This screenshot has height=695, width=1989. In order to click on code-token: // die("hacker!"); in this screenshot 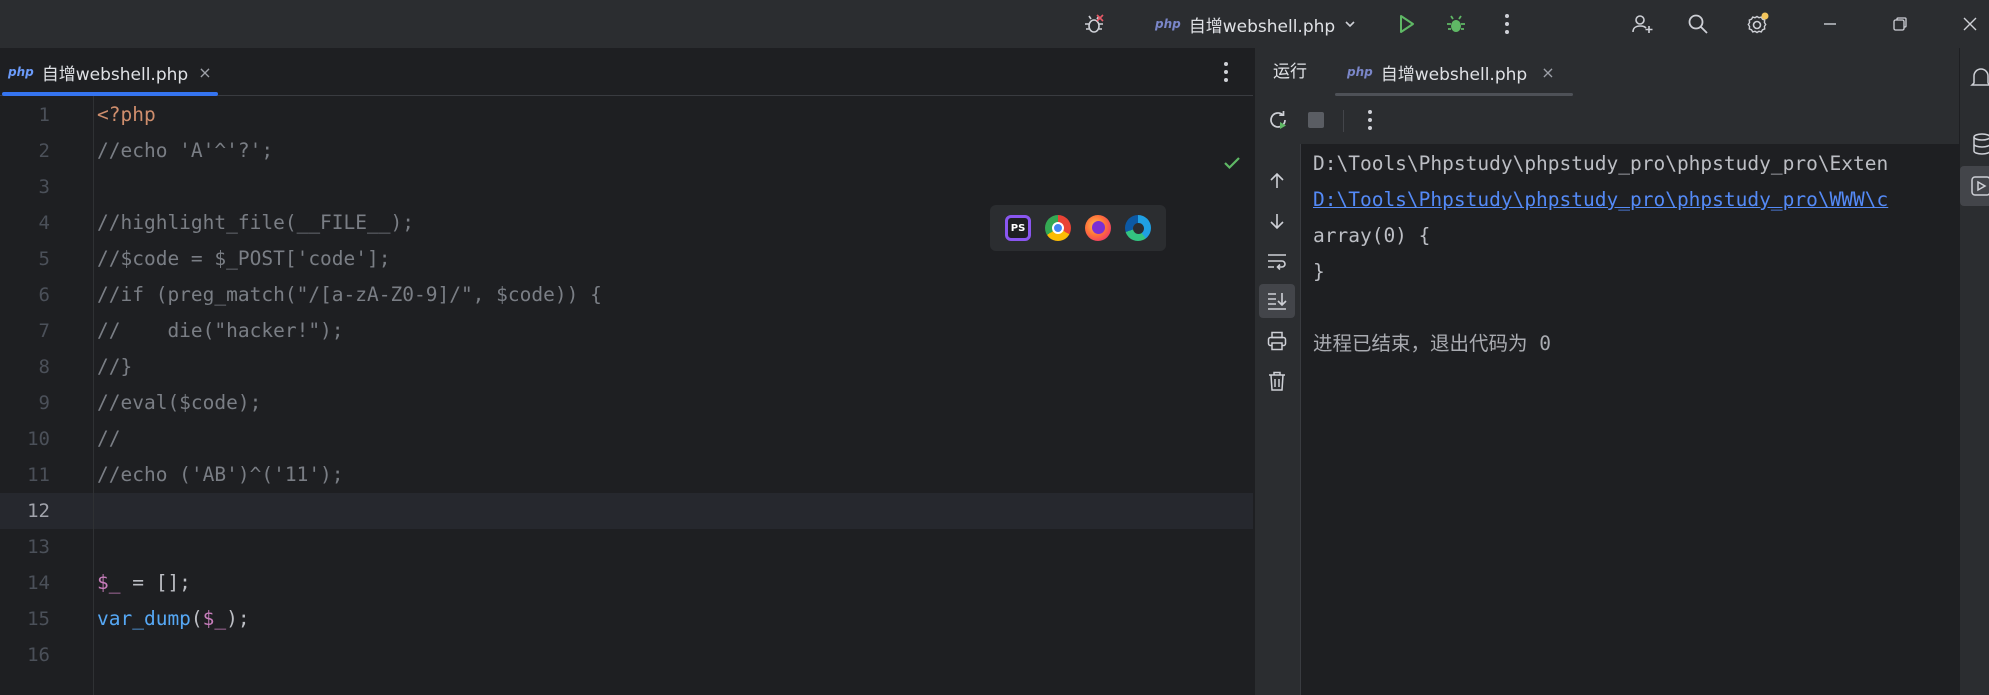, I will do `click(220, 330)`.